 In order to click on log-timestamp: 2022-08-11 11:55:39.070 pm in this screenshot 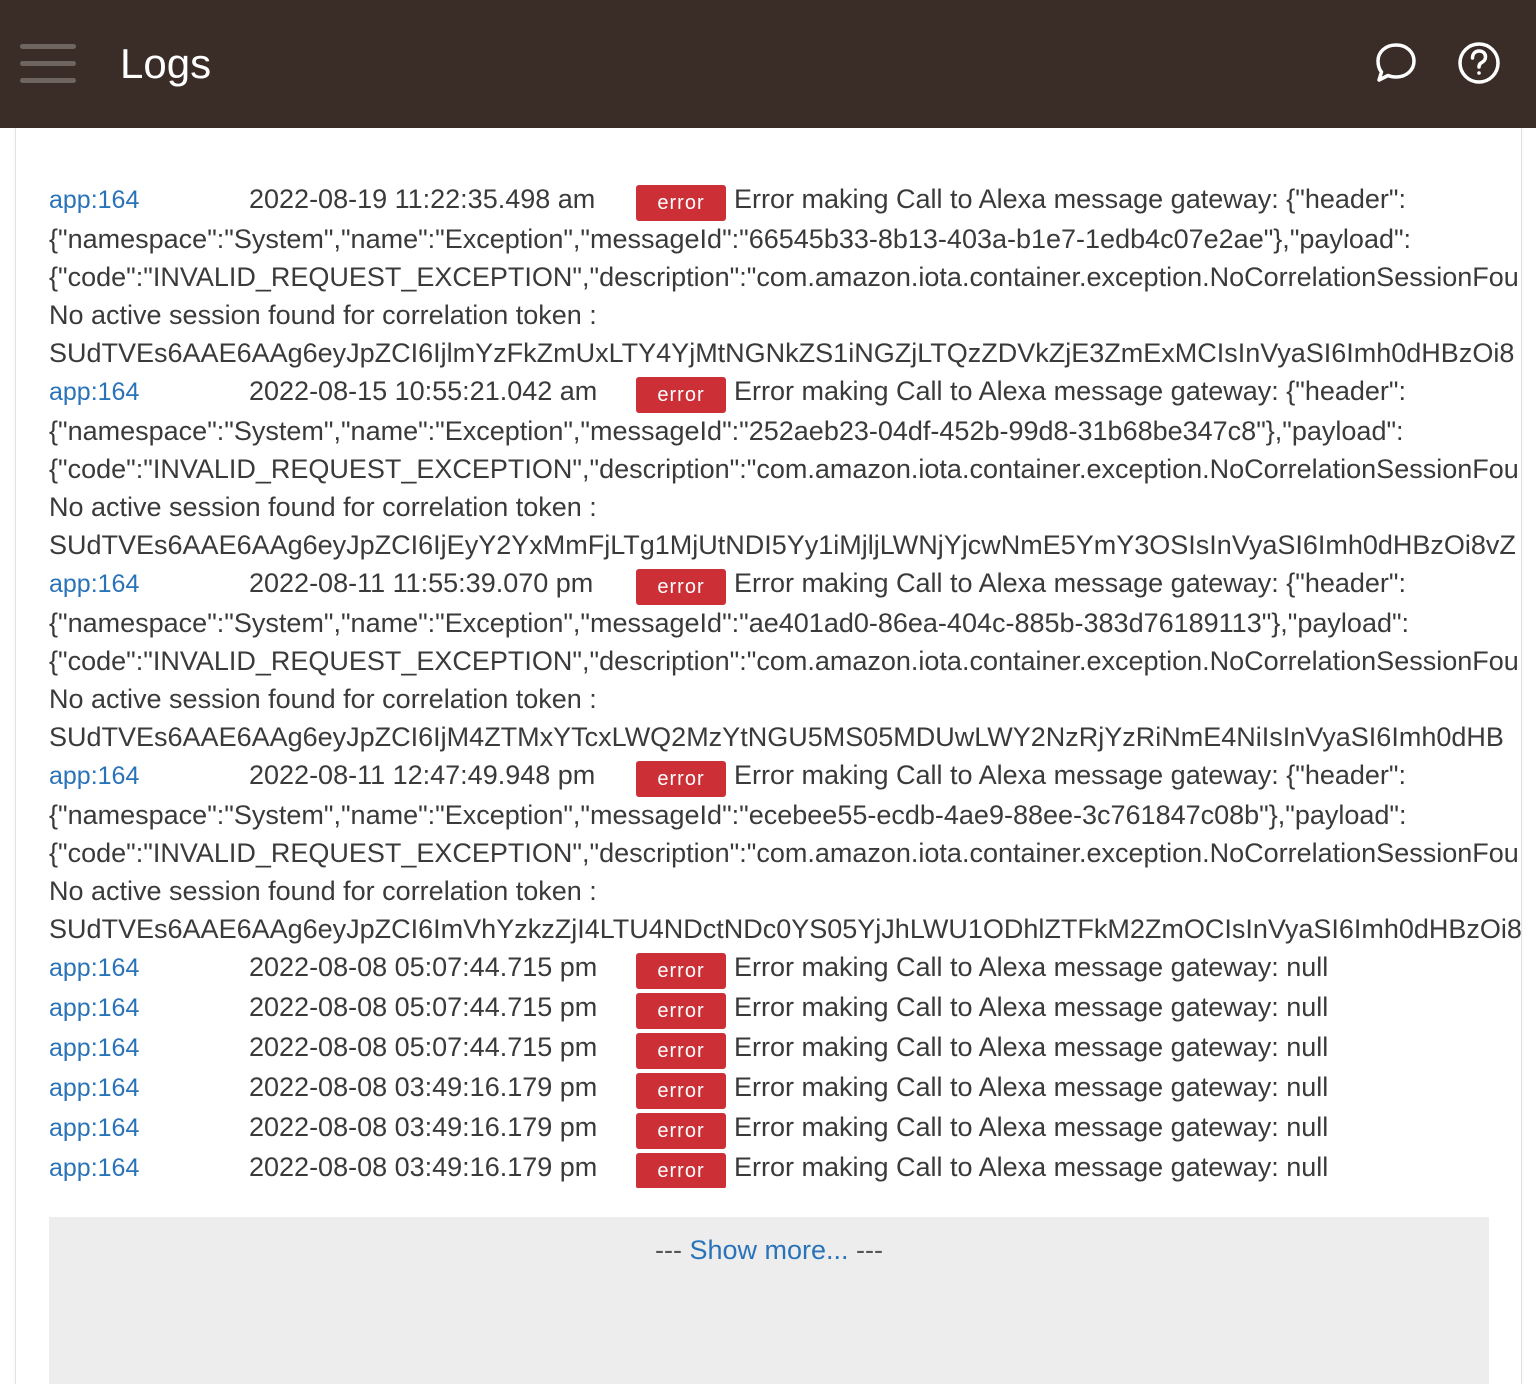, I will do `click(421, 583)`.